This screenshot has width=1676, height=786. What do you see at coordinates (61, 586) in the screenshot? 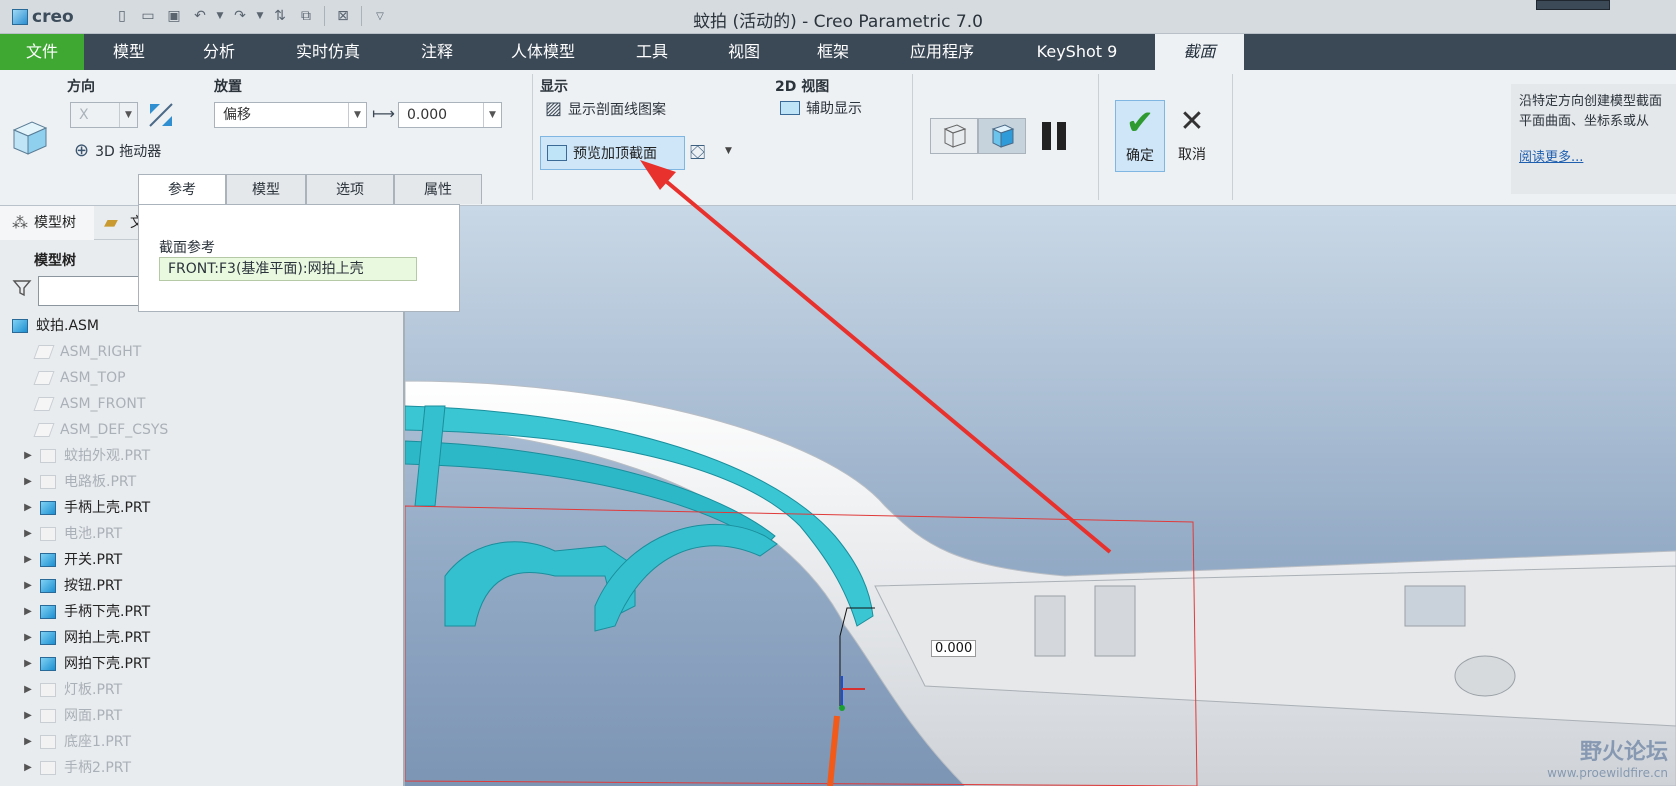
I see `tree-item: ▶ 按钮.PRT` at bounding box center [61, 586].